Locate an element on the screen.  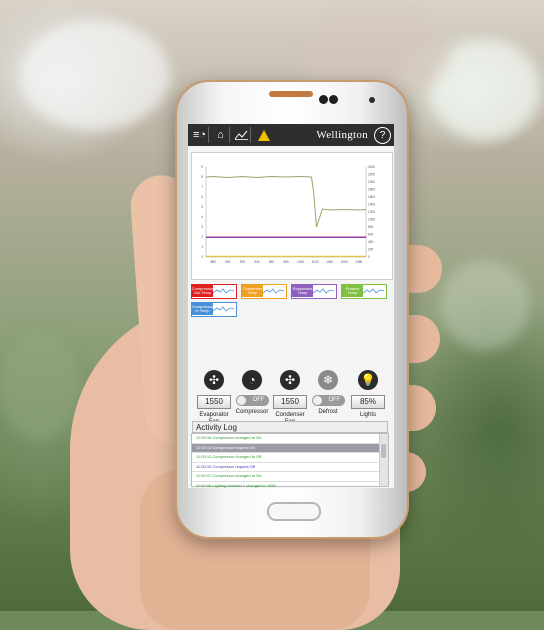
control-evaporator-fan: ✣1550Evaporator Fan is located at coordinates (214, 398).